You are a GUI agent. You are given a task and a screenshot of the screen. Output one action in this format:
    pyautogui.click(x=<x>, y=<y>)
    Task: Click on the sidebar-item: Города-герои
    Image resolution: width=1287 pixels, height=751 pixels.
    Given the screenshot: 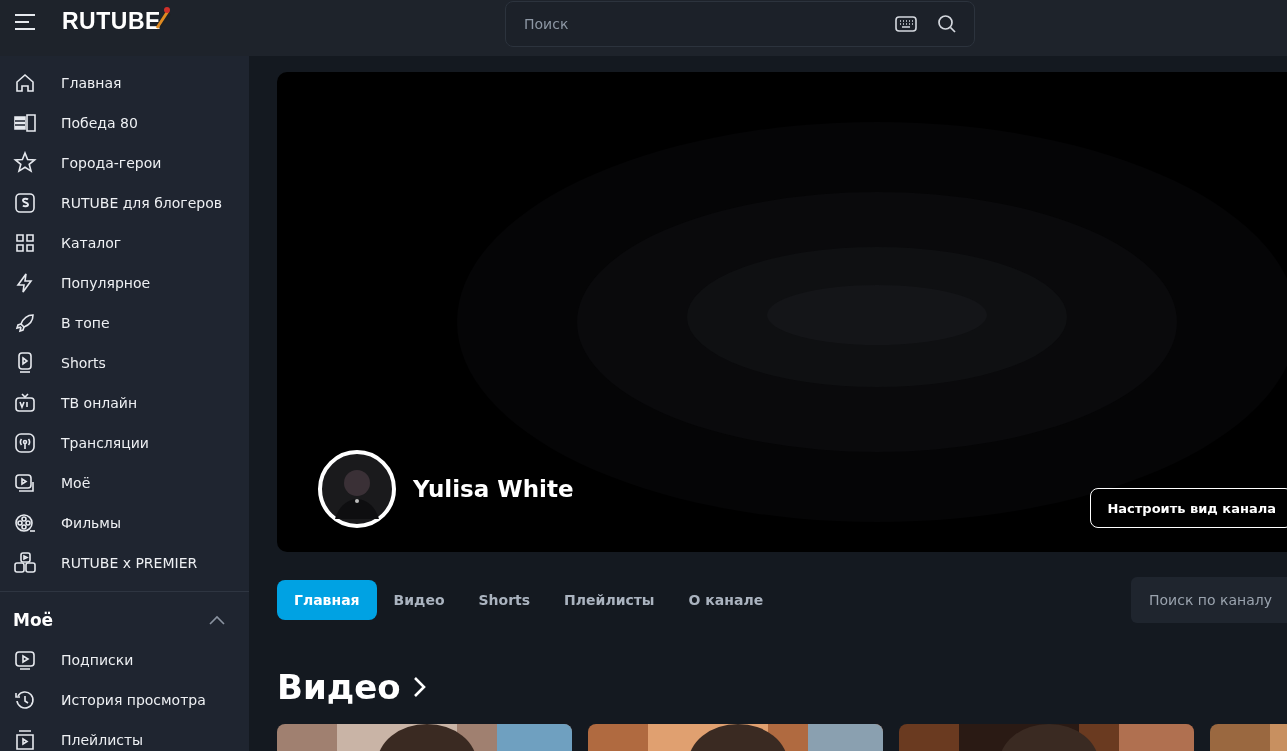 What is the action you would take?
    pyautogui.click(x=124, y=163)
    